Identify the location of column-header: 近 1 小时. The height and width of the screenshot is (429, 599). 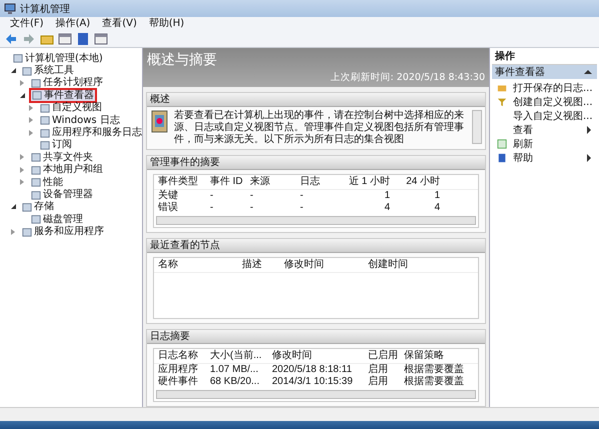
(371, 182).